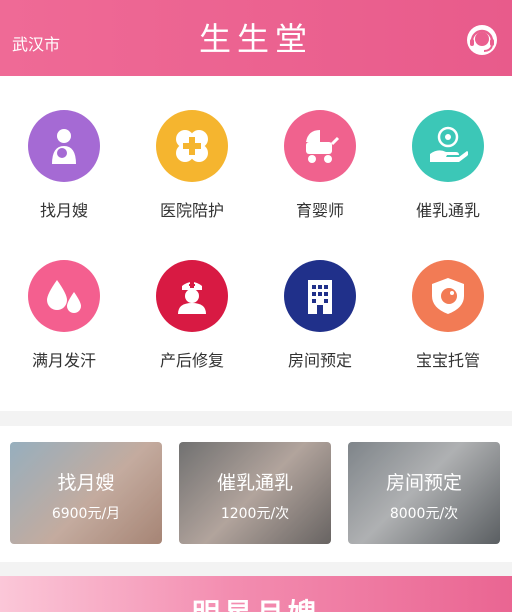 Image resolution: width=512 pixels, height=612 pixels. What do you see at coordinates (319, 360) in the screenshot?
I see `service-label: 房间预定` at bounding box center [319, 360].